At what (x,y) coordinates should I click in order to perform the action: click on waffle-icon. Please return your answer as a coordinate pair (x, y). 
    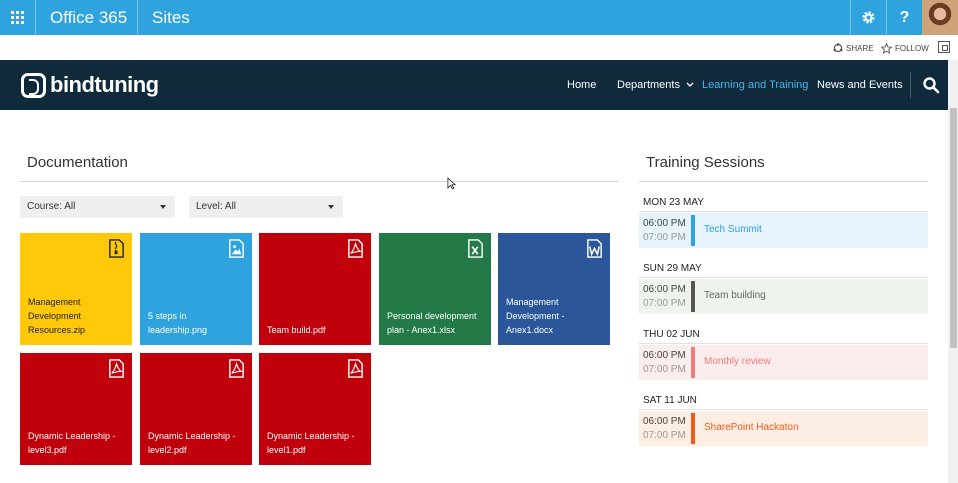
    Looking at the image, I should click on (17, 17).